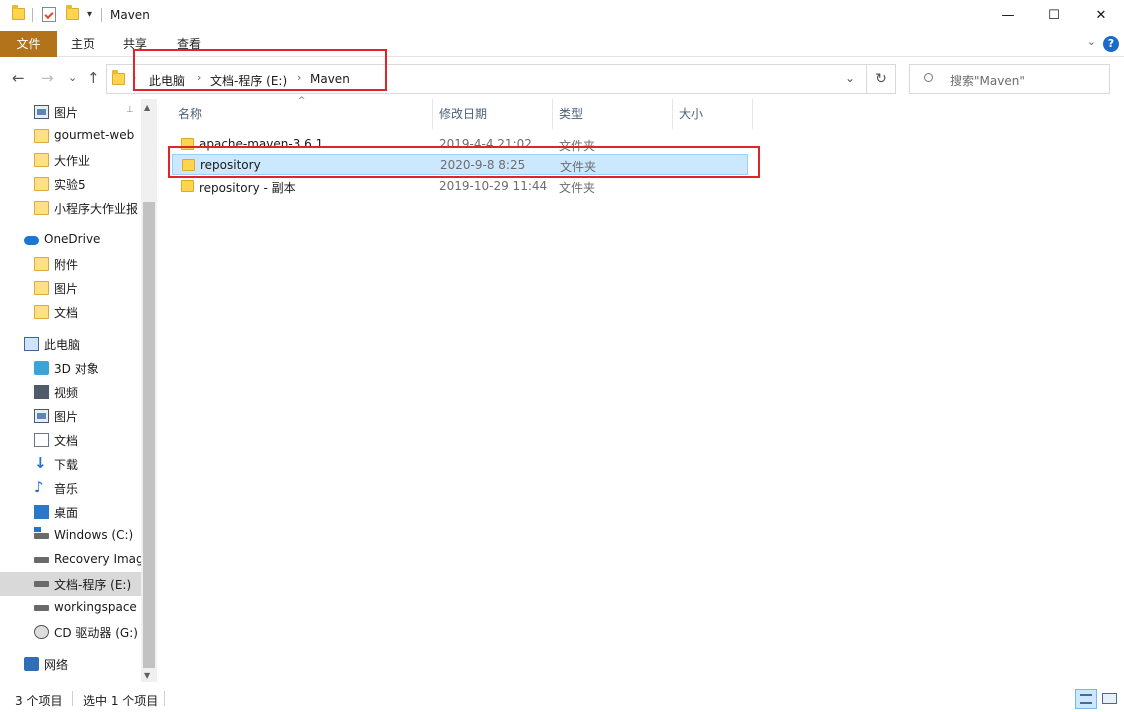 The image size is (1124, 712). What do you see at coordinates (40, 463) in the screenshot?
I see `download-icon: ↓` at bounding box center [40, 463].